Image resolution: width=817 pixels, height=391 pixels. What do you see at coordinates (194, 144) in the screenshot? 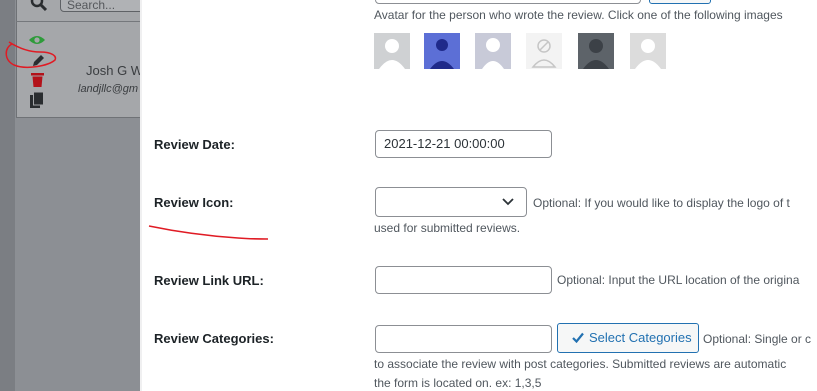
I see `review-date-label: Review Date:` at bounding box center [194, 144].